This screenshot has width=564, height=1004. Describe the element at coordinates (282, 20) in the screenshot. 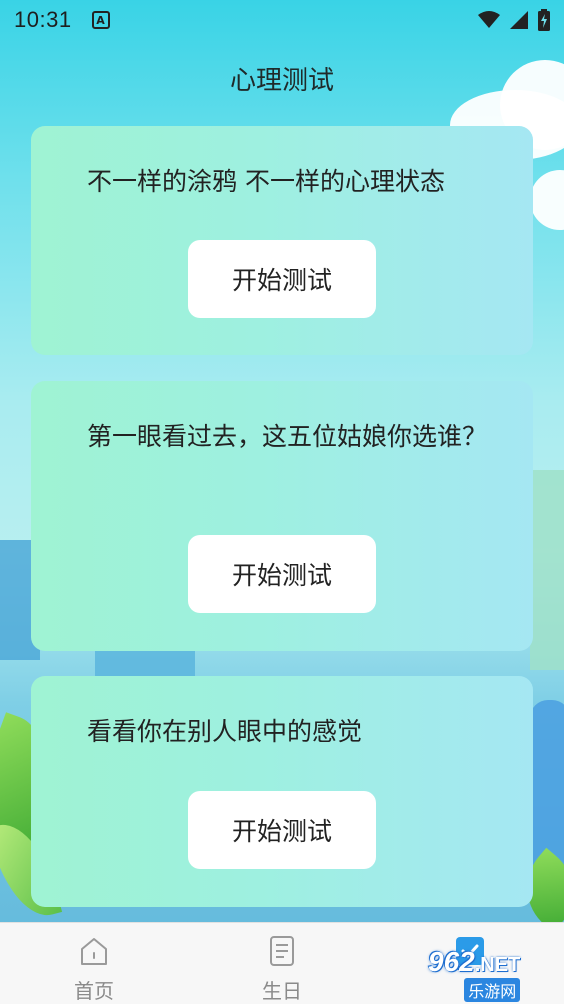

I see `status-bar: 10:31 A` at that location.